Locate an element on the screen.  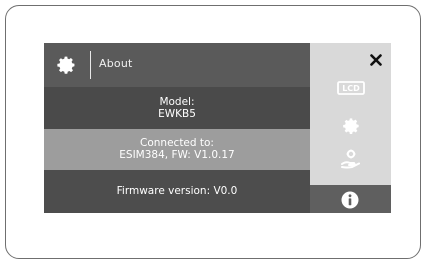
connected-row: Connected to: ESIM384, FW: V1.0.17 is located at coordinates (177, 149).